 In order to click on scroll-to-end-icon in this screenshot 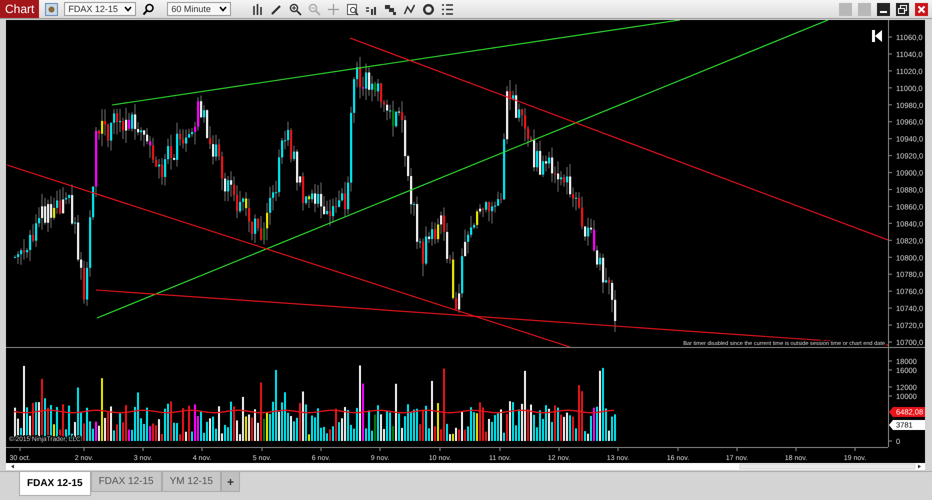, I will do `click(877, 36)`.